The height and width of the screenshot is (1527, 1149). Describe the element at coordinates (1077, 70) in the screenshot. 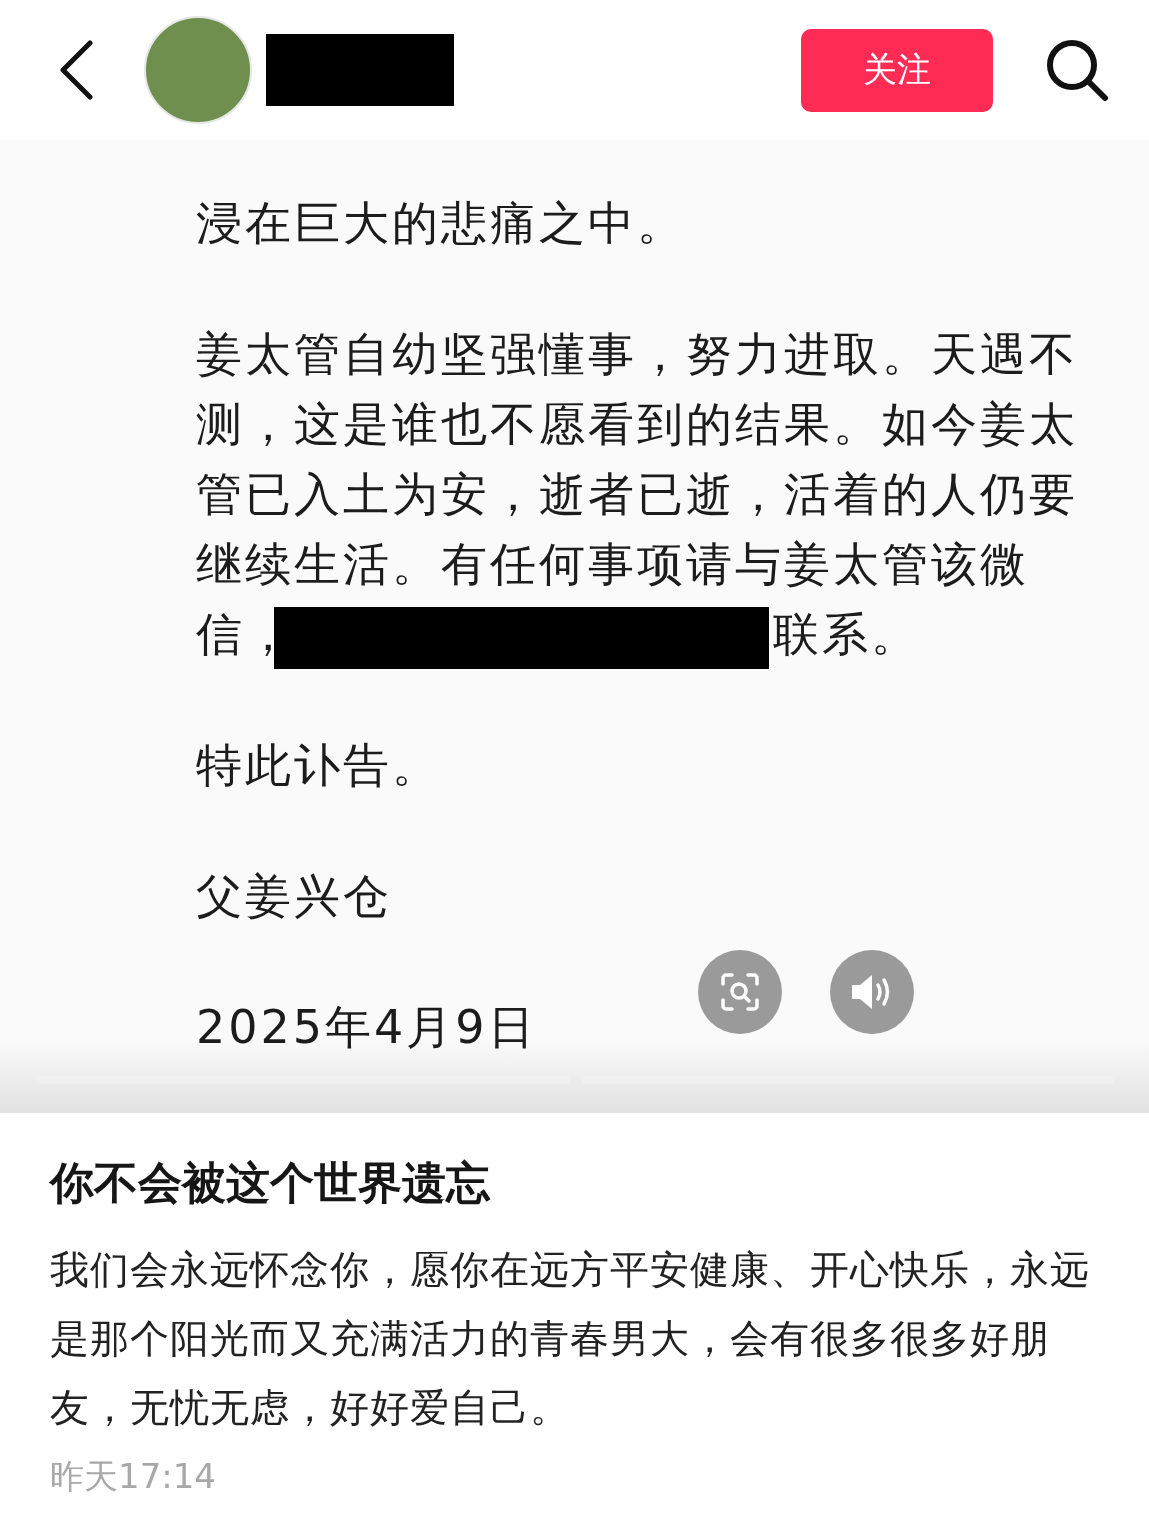

I see `search-icon` at that location.